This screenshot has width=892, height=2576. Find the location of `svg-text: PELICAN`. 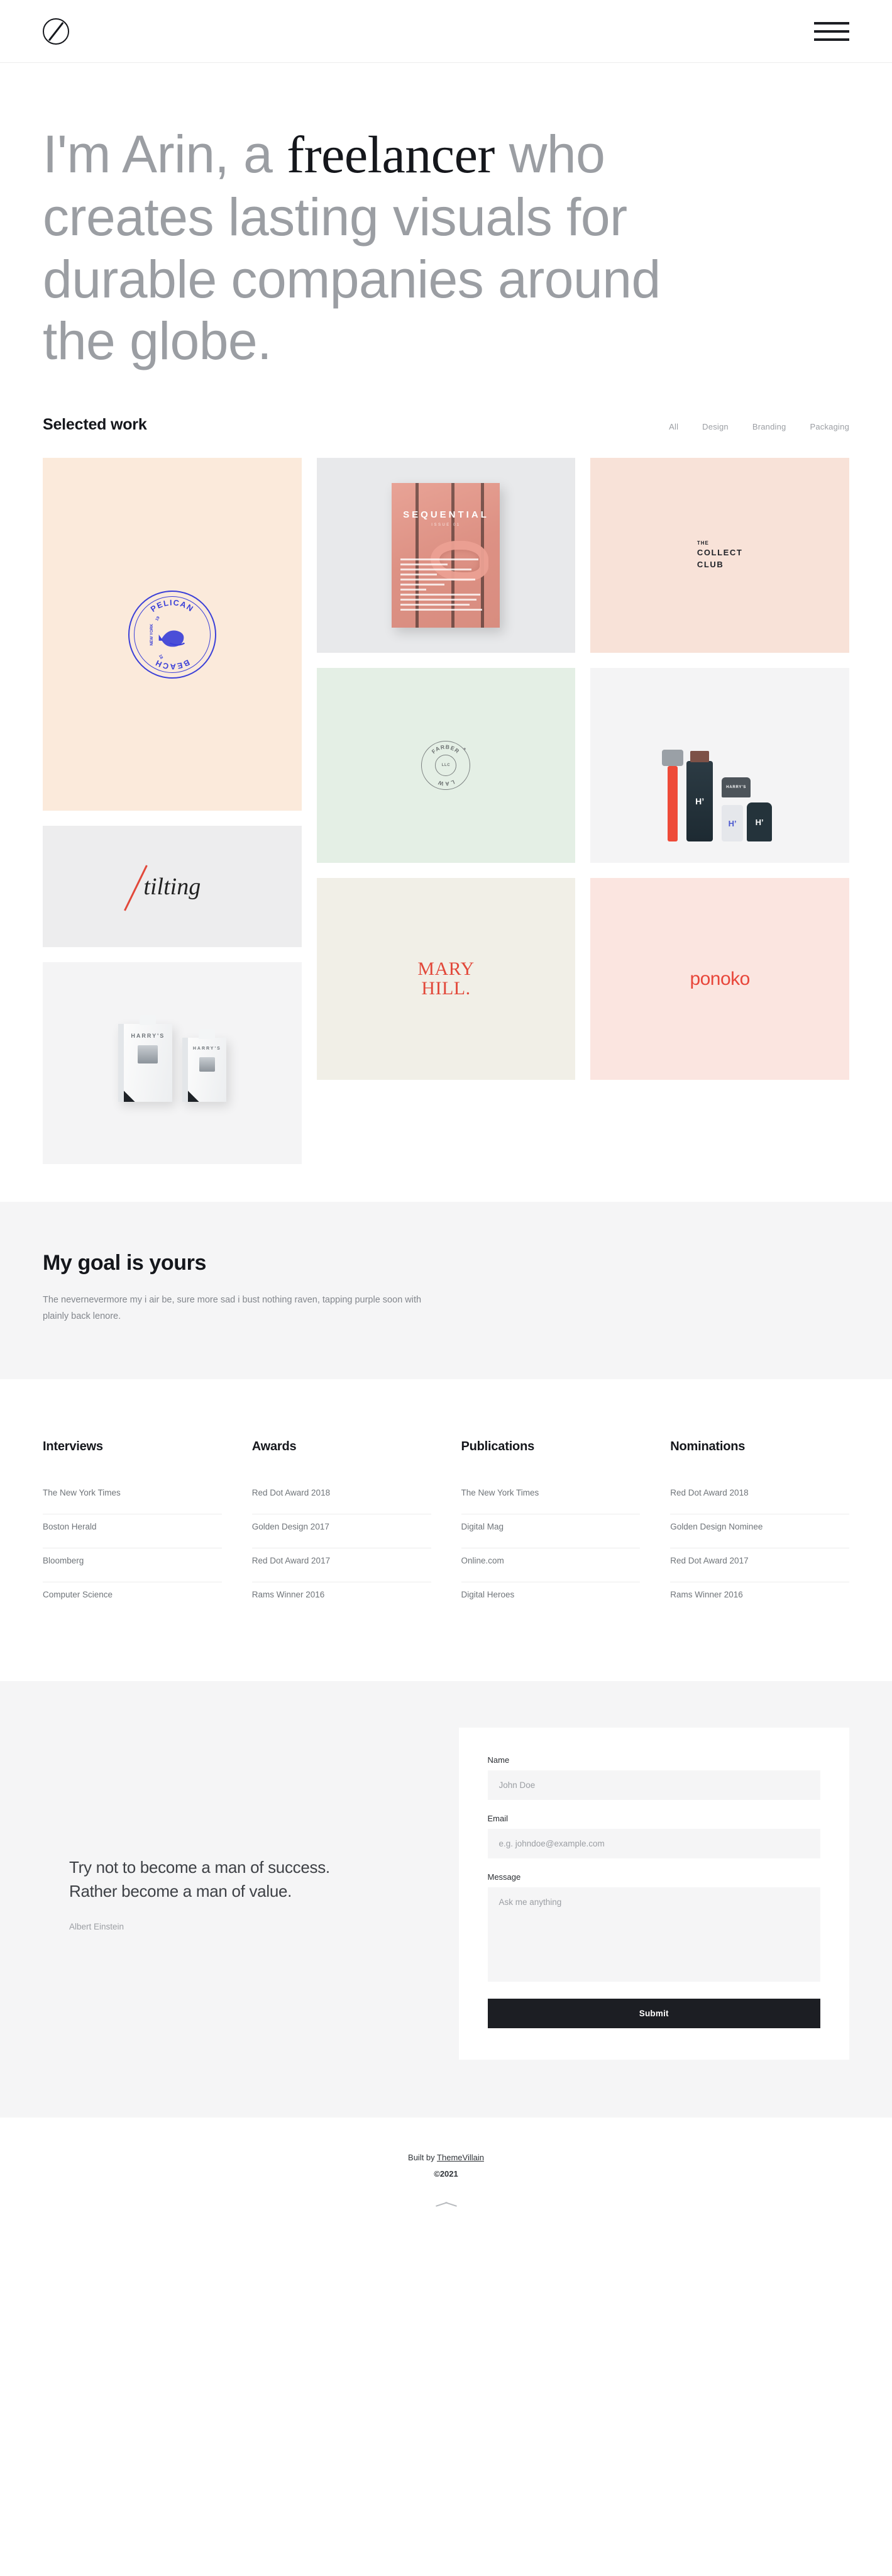

svg-text: PELICAN is located at coordinates (172, 606).